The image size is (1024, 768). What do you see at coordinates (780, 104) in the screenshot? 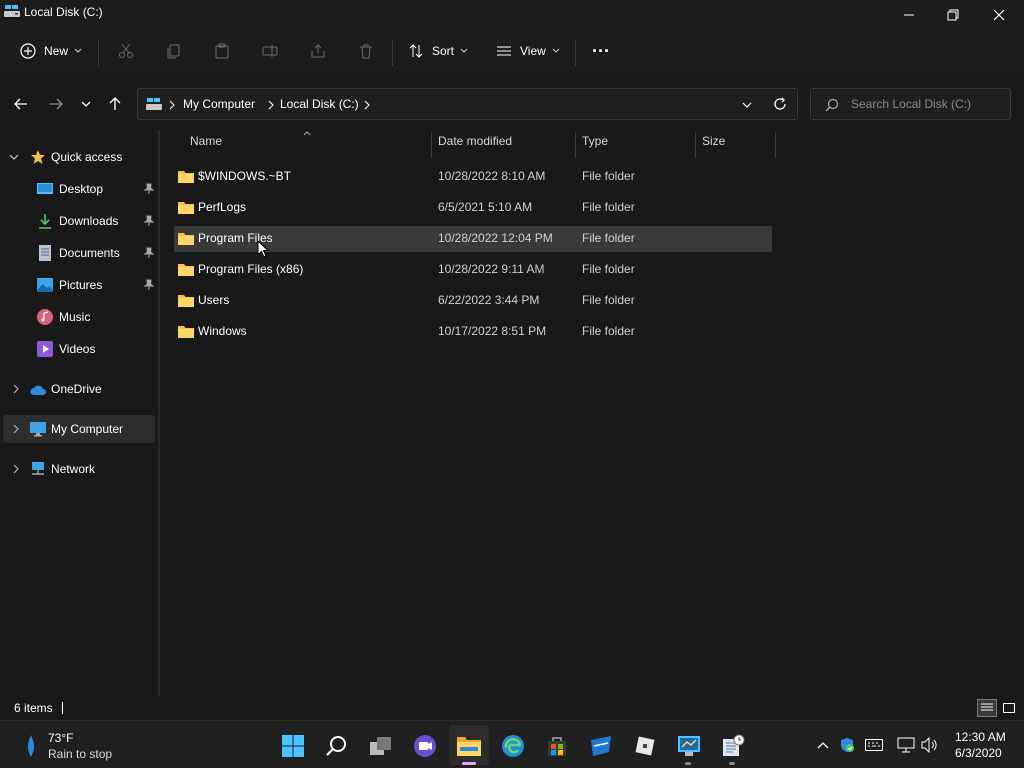
I see `refresh-icon` at bounding box center [780, 104].